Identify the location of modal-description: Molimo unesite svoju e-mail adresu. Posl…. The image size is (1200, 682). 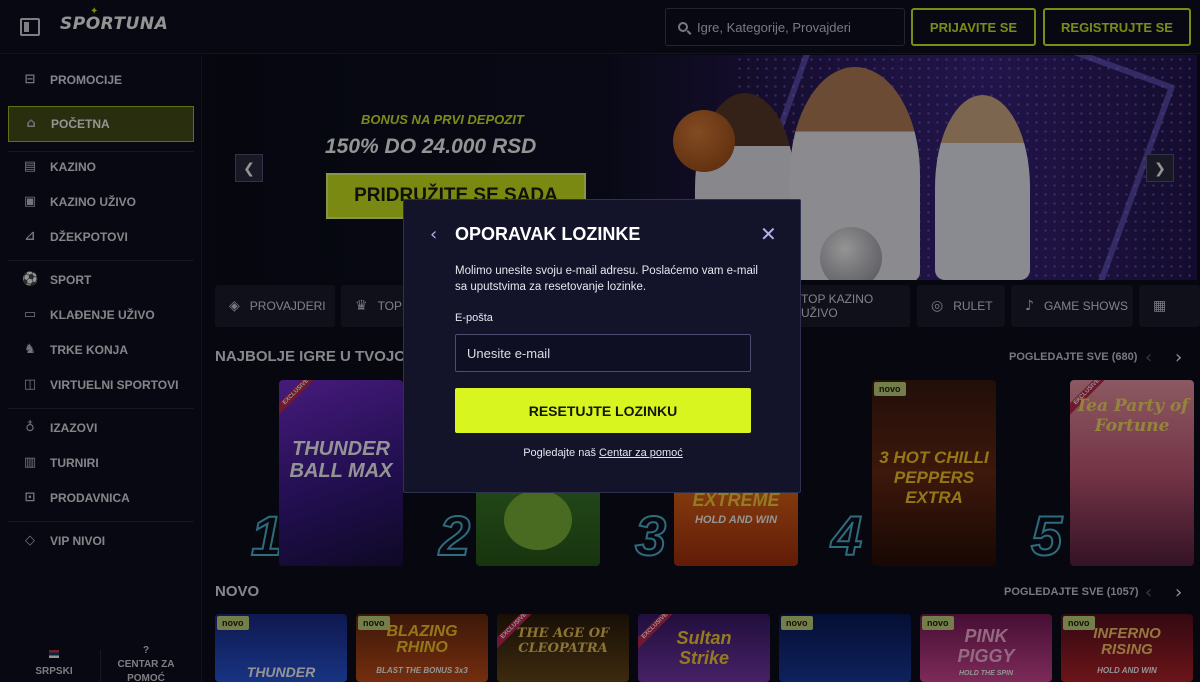
(606, 279).